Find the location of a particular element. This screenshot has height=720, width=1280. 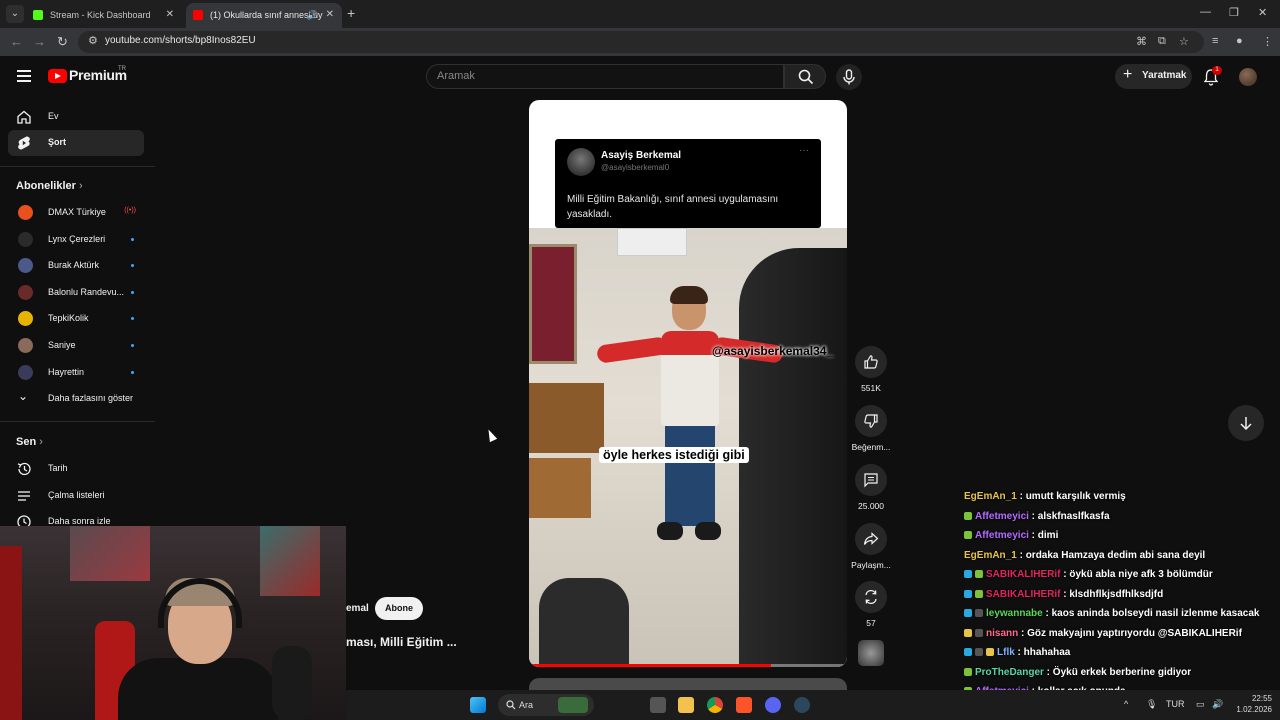

tab-search-icon: ⌄ is located at coordinates (15, 14).